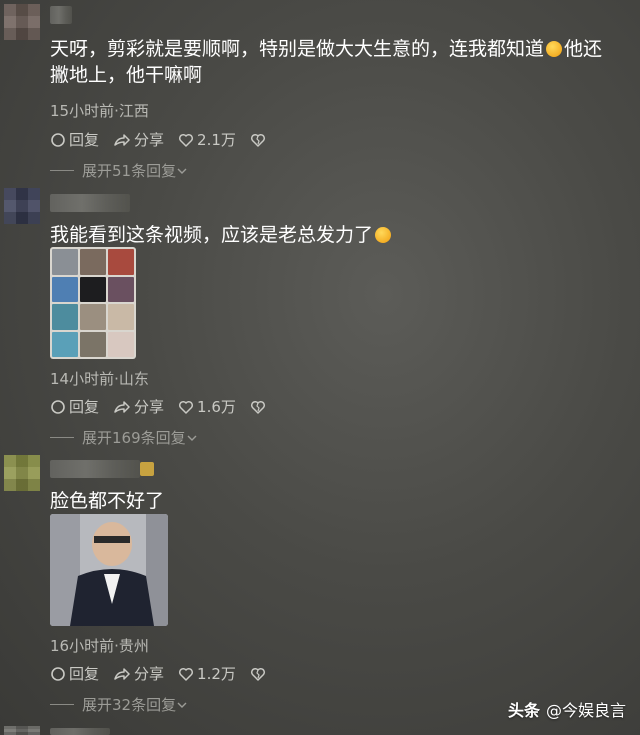  I want to click on comment-actions: 回复 分享 2.1万, so click(166, 139).